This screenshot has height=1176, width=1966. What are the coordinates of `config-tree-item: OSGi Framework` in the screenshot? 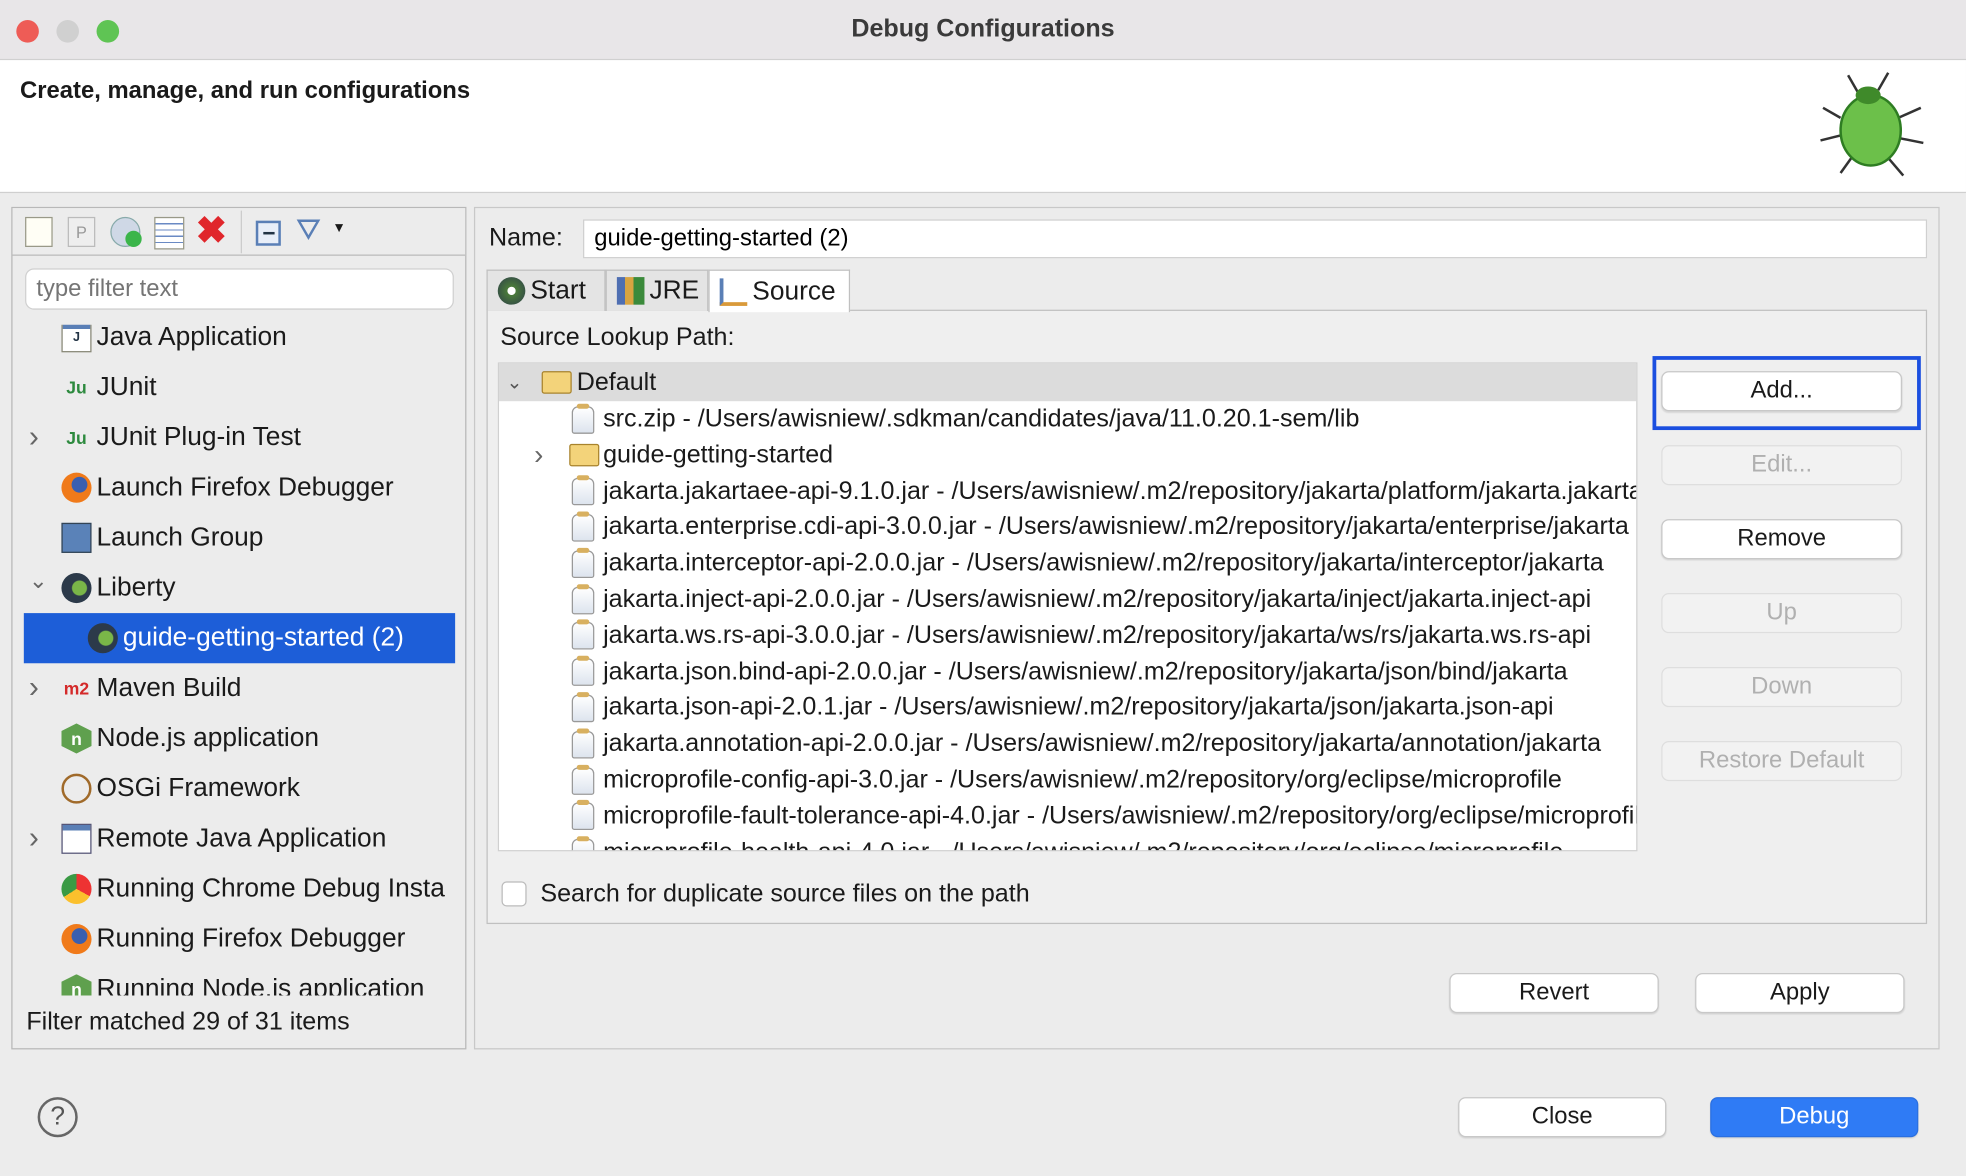 It's located at (237, 789).